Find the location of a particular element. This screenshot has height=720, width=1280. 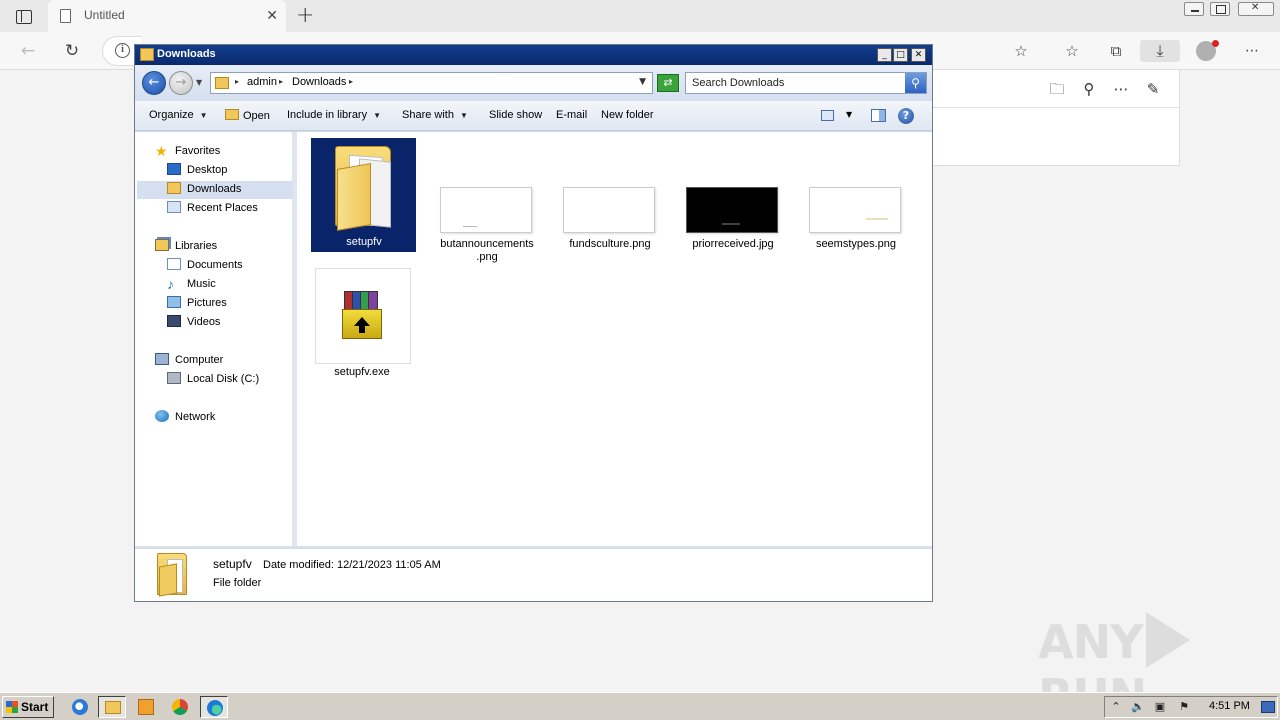

change-view-icon is located at coordinates (827, 115).